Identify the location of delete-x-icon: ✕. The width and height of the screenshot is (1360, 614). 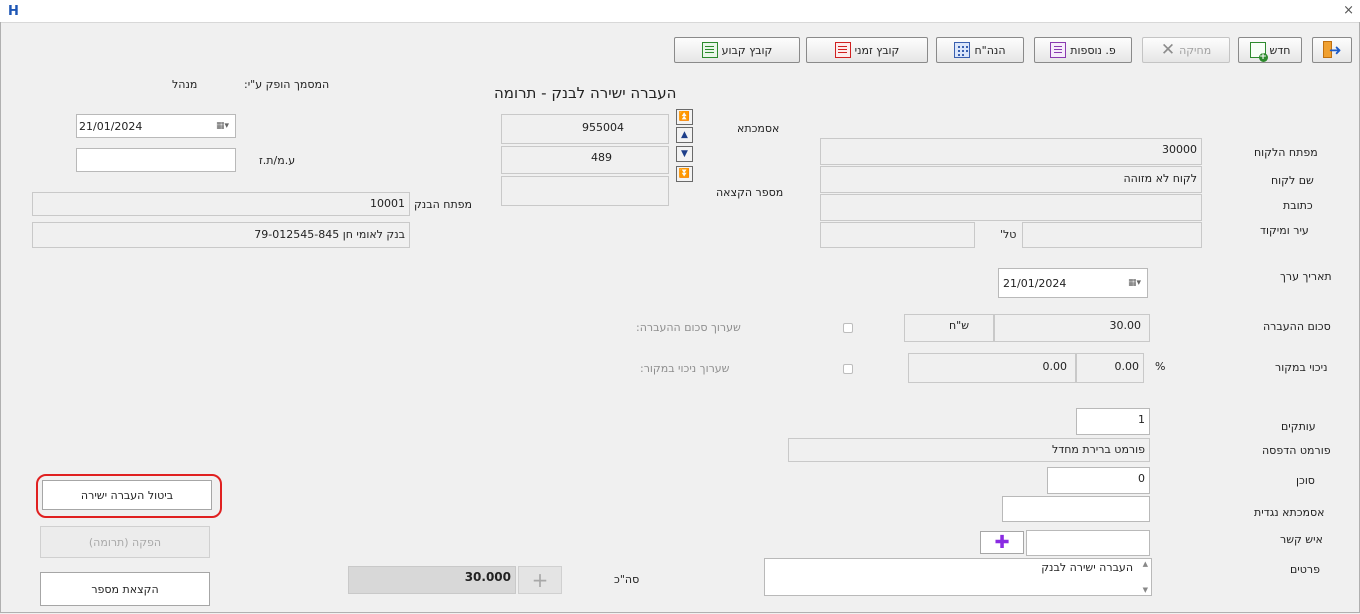
(1168, 50).